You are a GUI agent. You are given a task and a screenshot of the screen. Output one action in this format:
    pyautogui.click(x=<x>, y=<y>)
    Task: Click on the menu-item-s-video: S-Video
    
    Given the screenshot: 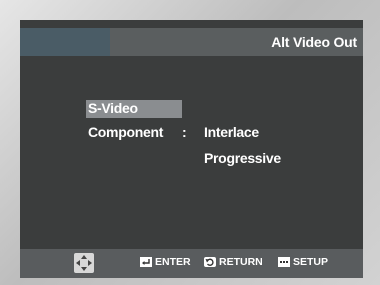 What is the action you would take?
    pyautogui.click(x=113, y=108)
    